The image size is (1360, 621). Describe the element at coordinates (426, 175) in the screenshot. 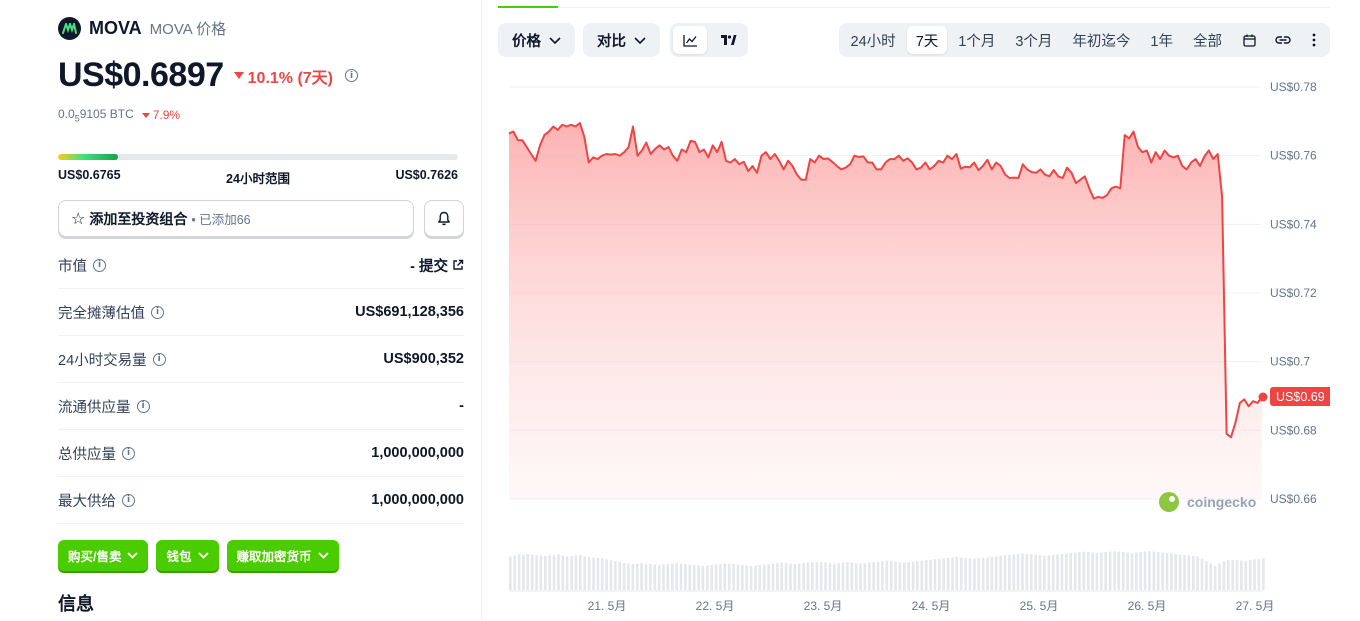

I see `range-24h-high: US$0.7626` at that location.